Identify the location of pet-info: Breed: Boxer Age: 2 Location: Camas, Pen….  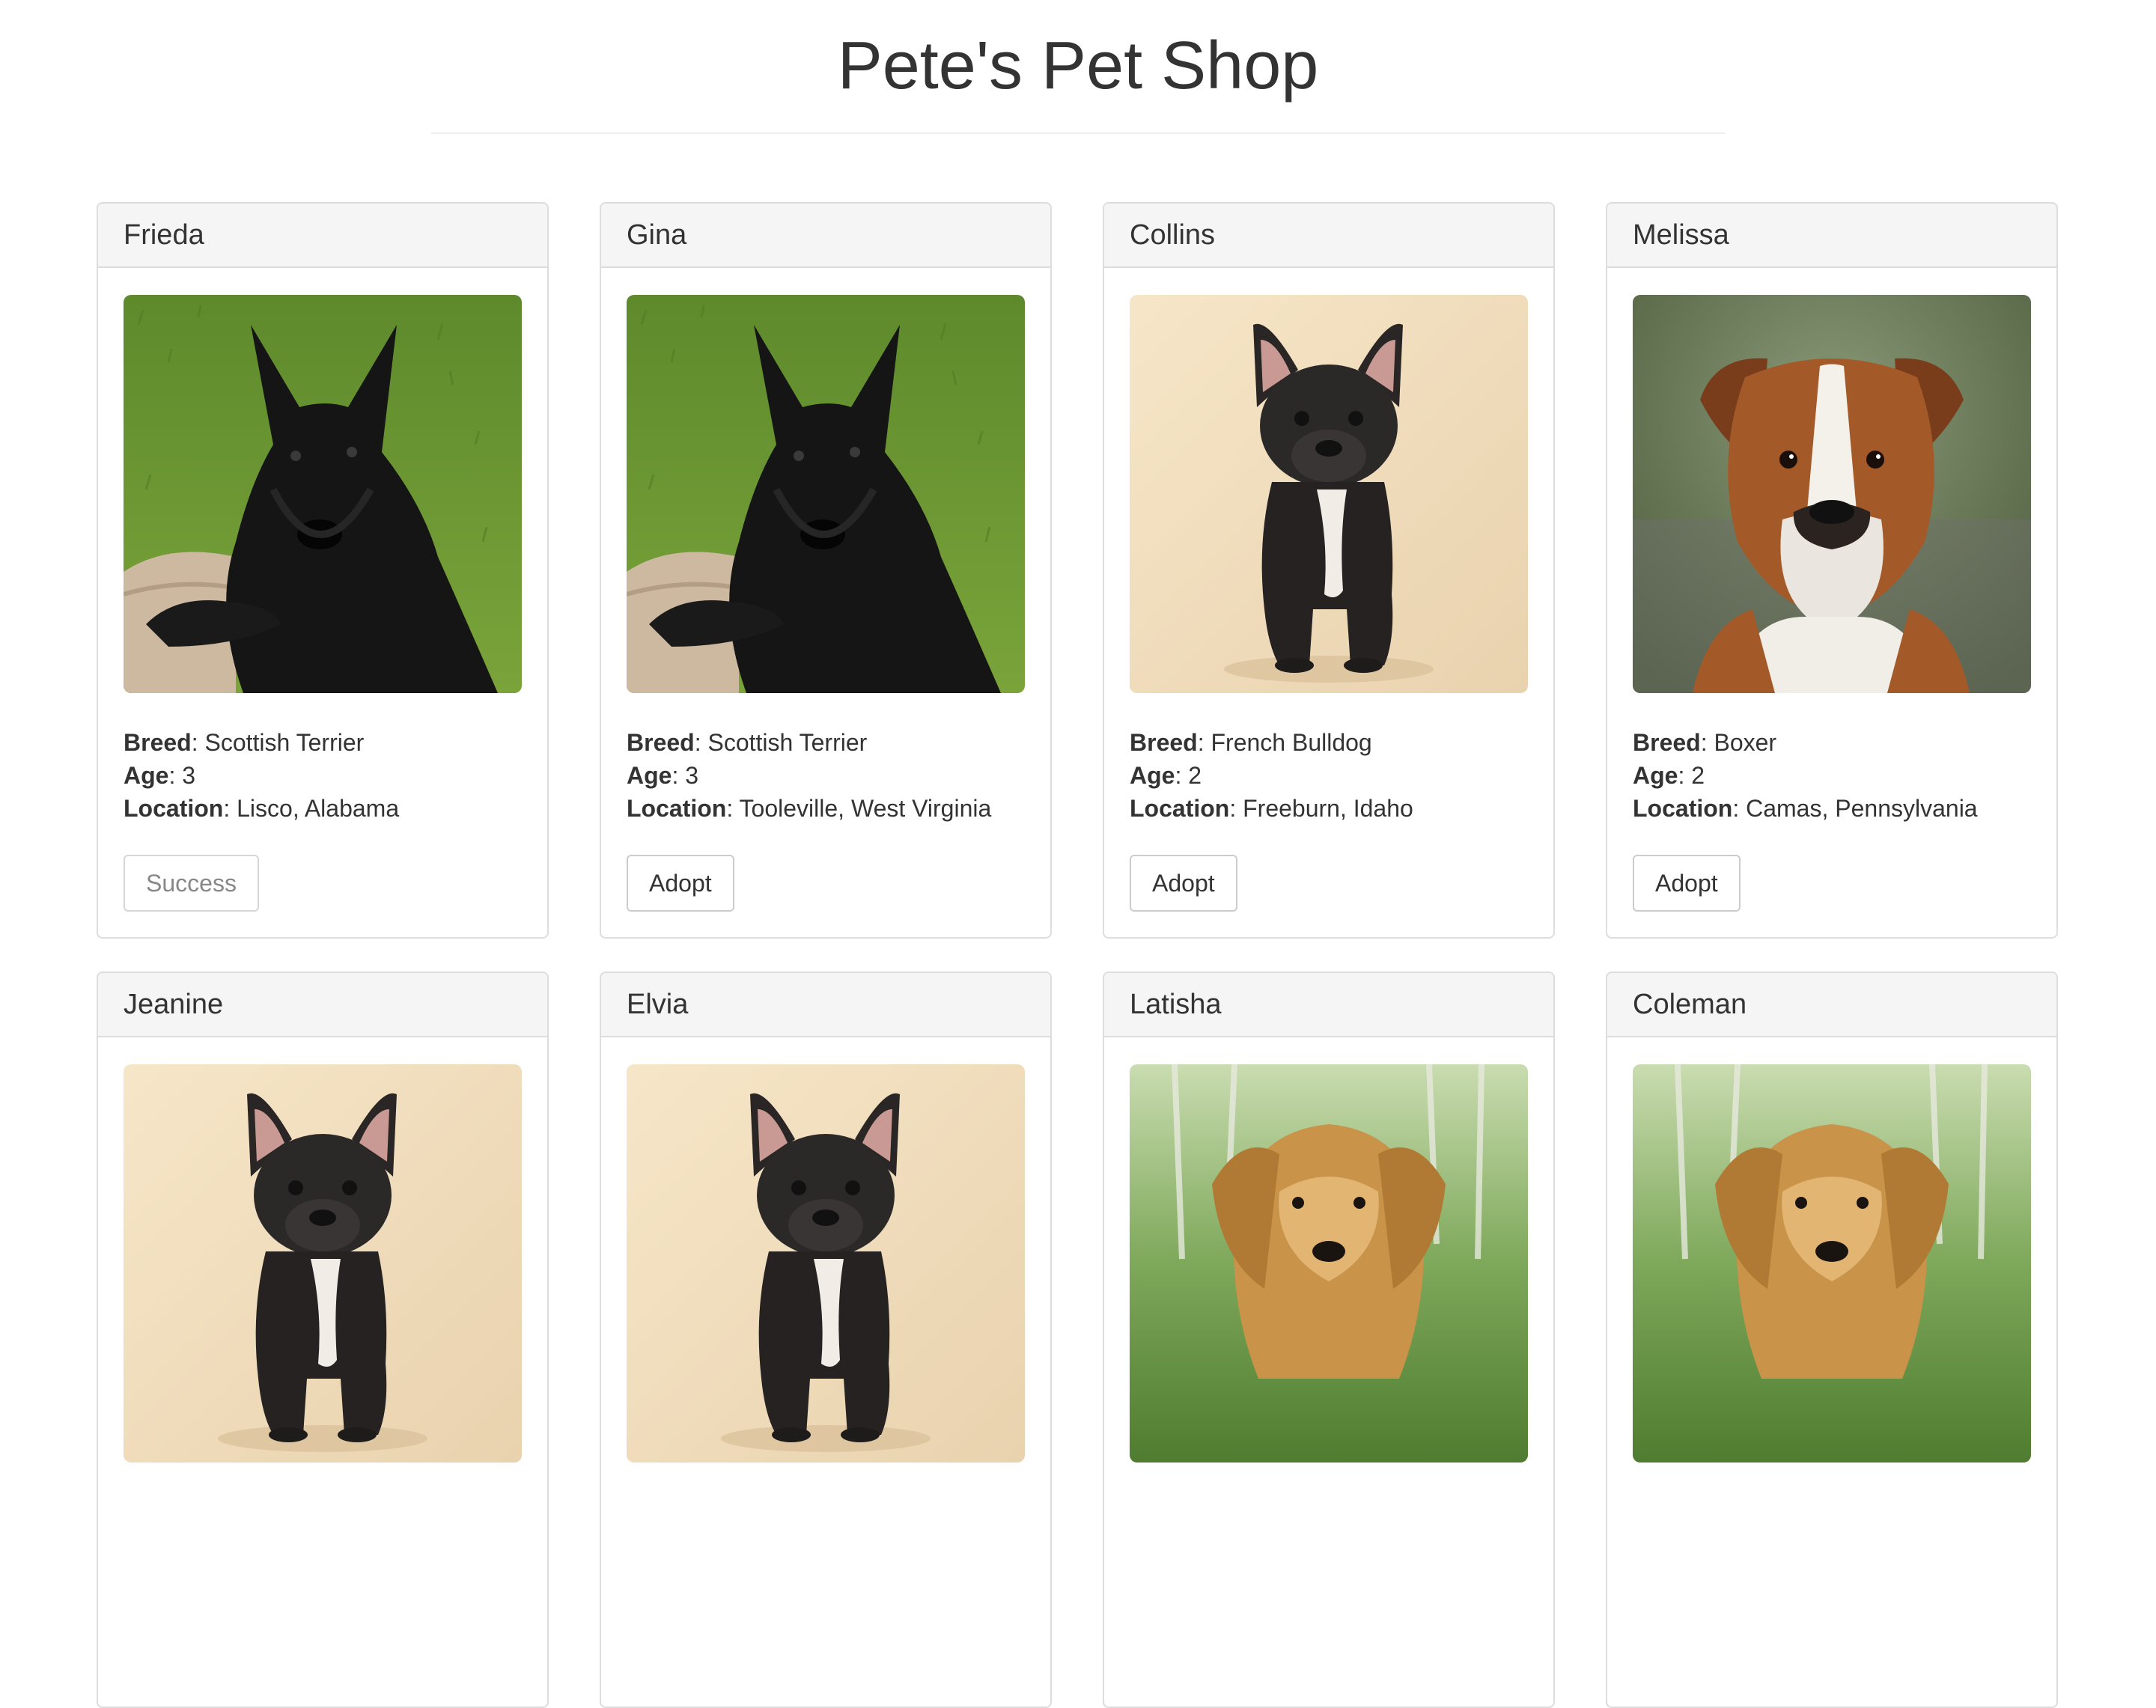
(1832, 775).